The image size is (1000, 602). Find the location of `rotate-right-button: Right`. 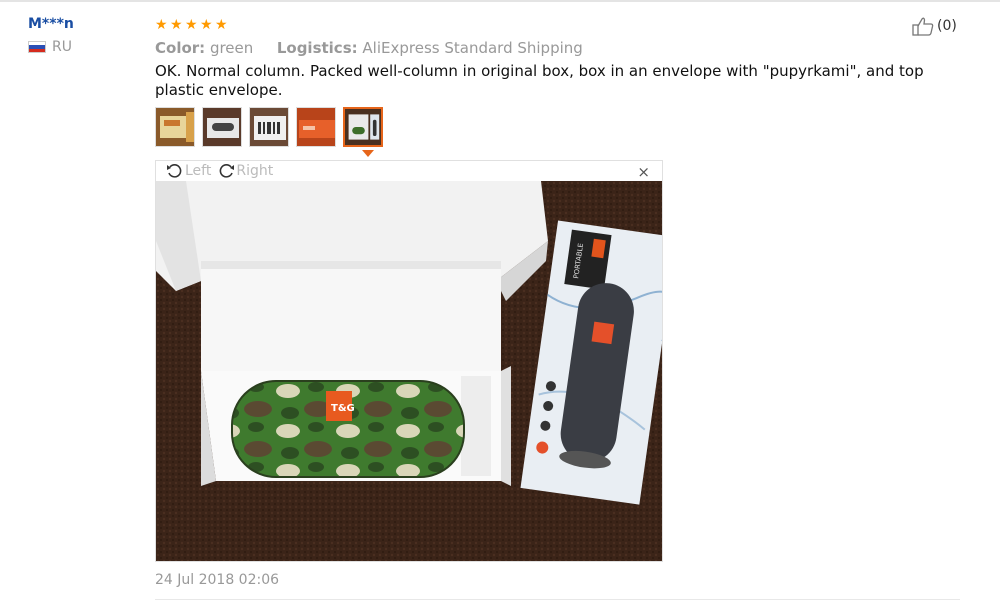

rotate-right-button: Right is located at coordinates (245, 171).